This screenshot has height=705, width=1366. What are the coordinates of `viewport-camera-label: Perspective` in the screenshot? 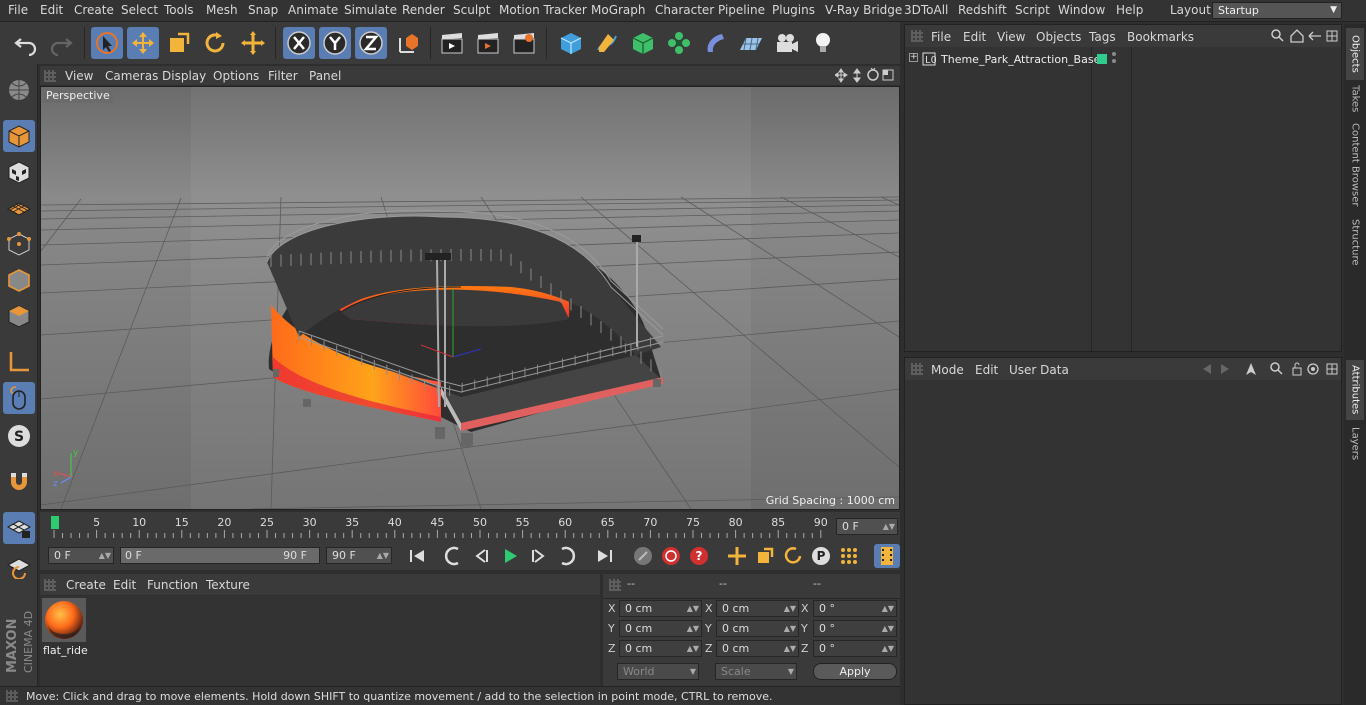 It's located at (78, 95).